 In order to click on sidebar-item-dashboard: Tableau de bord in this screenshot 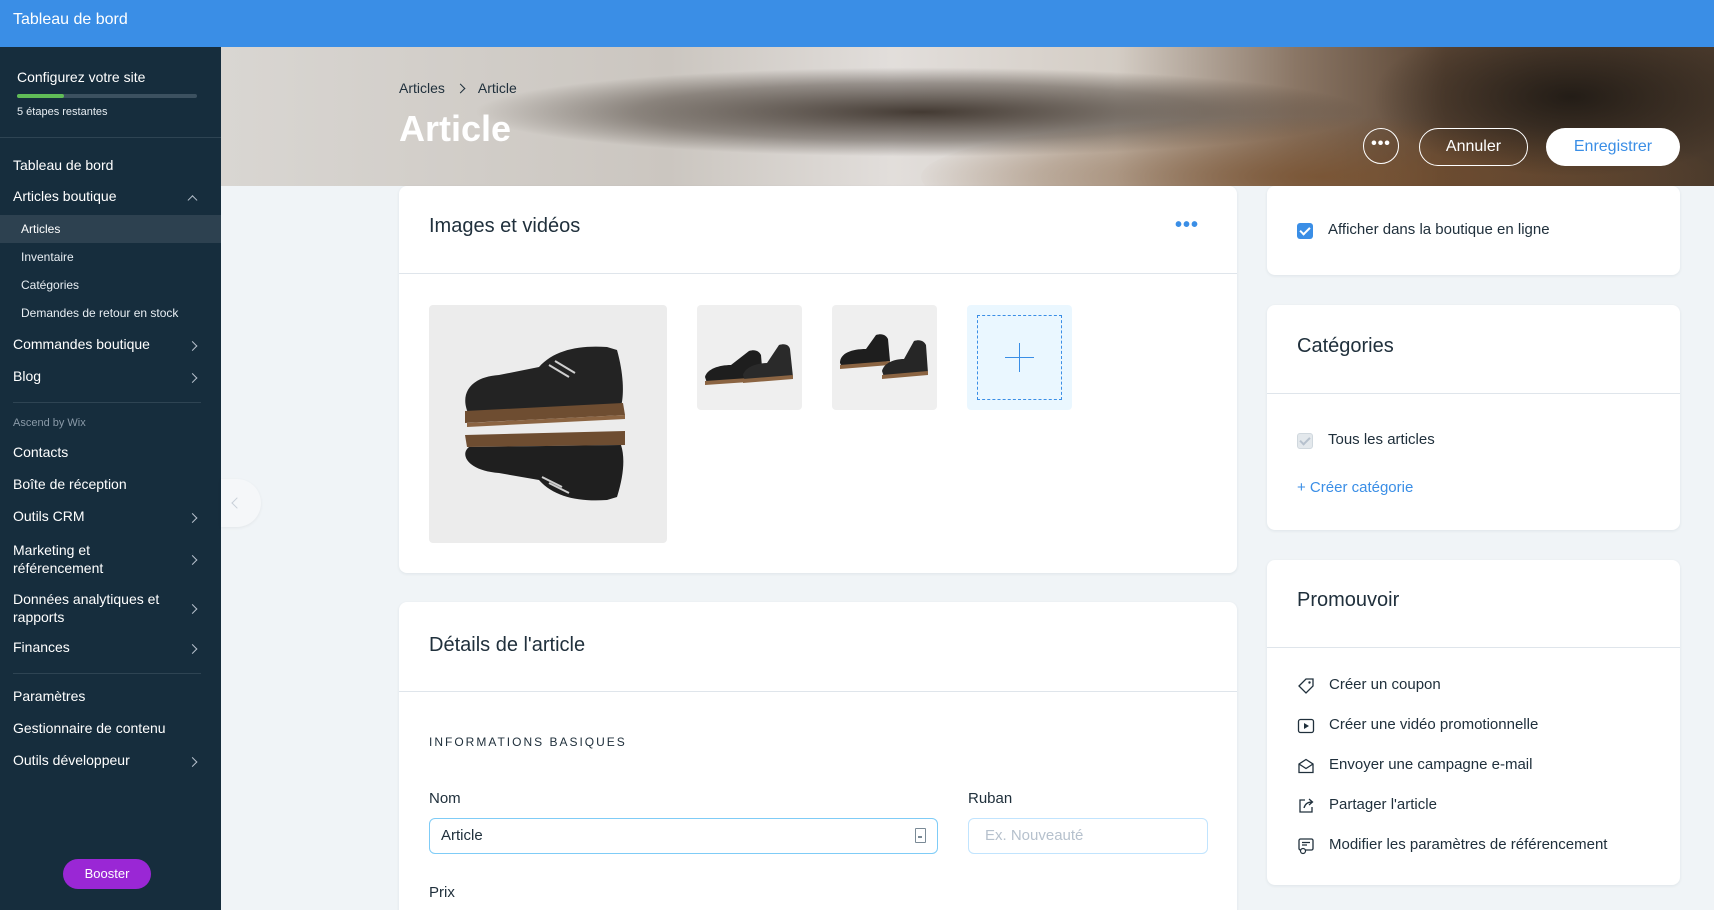, I will do `click(110, 167)`.